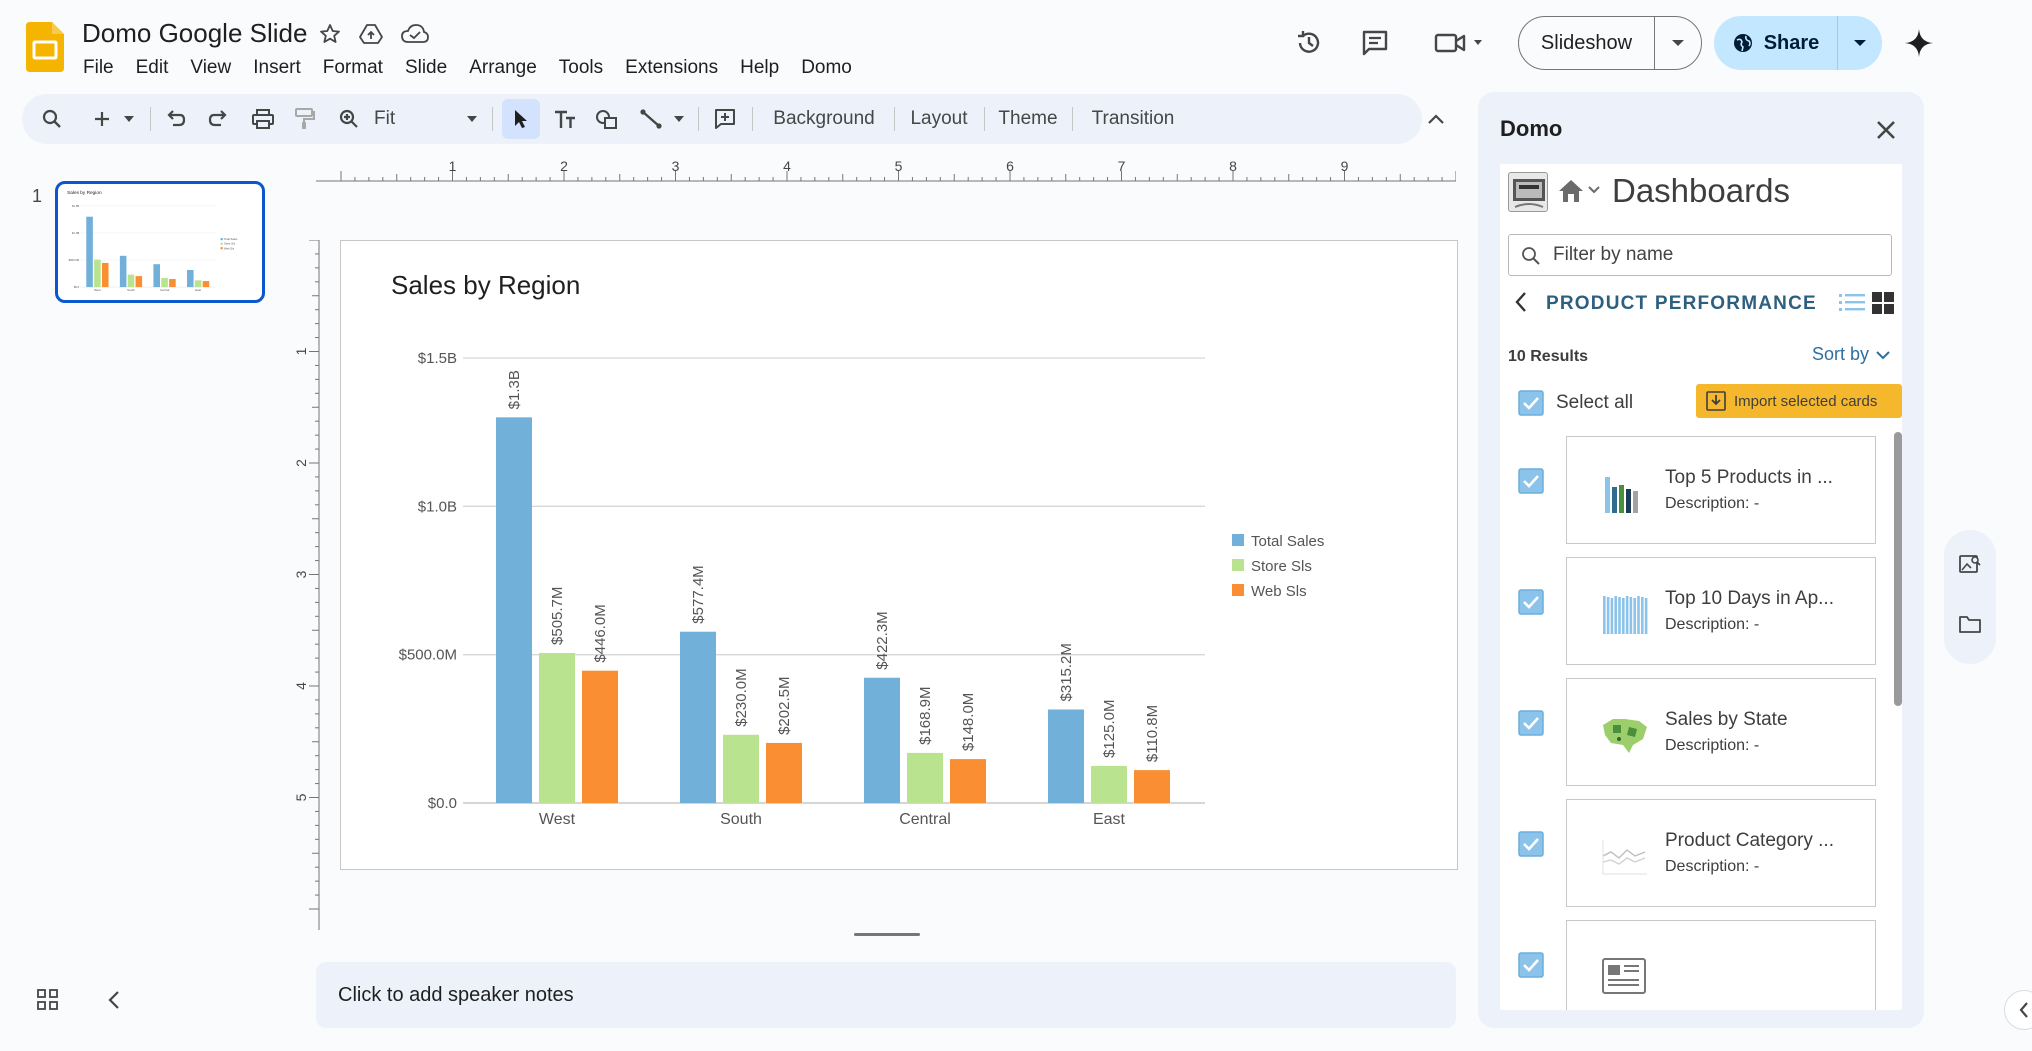 The width and height of the screenshot is (2032, 1051). What do you see at coordinates (428, 655) in the screenshot?
I see `y-tick-label: $500.0M` at bounding box center [428, 655].